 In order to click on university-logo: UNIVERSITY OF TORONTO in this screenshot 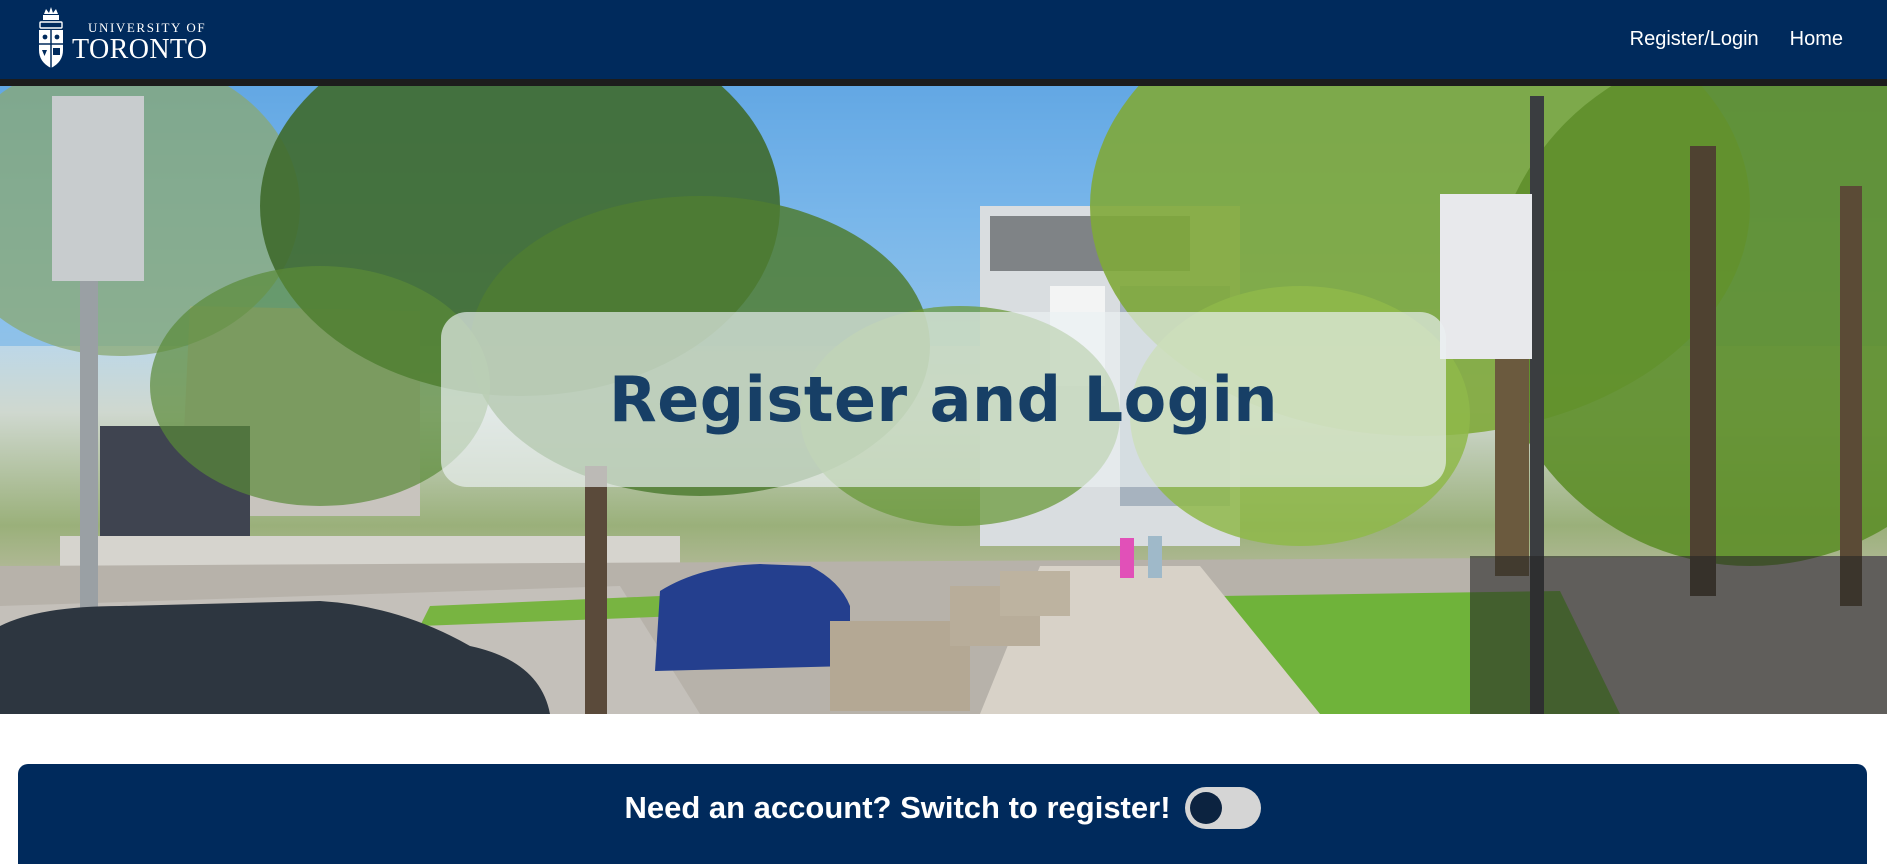, I will do `click(122, 39)`.